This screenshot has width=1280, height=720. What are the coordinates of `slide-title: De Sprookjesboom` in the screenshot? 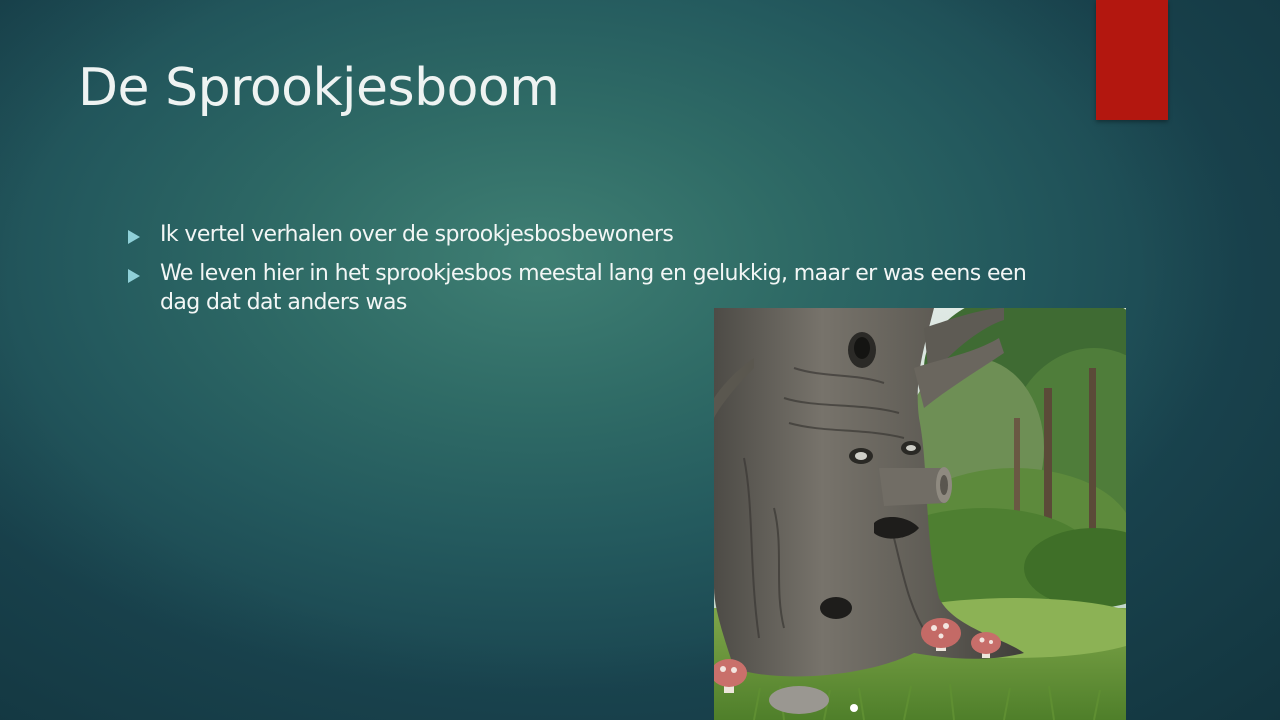 It's located at (319, 88).